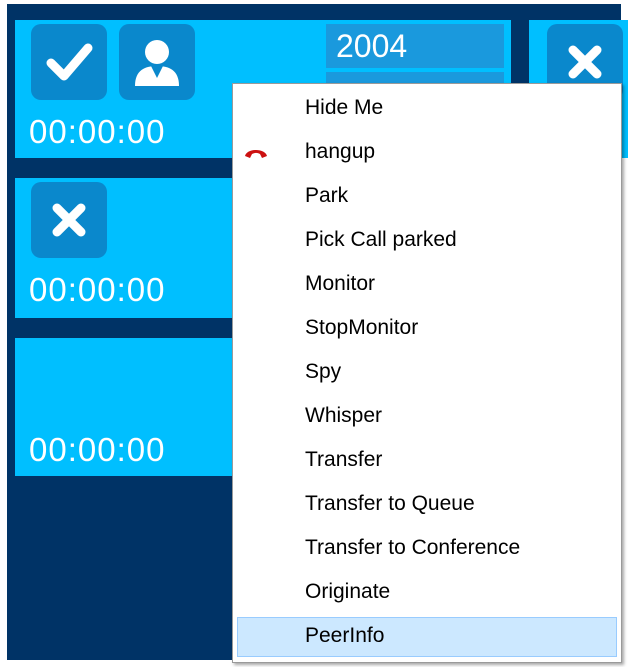 The width and height of the screenshot is (628, 667). What do you see at coordinates (427, 592) in the screenshot?
I see `menu-item-originate: Originate` at bounding box center [427, 592].